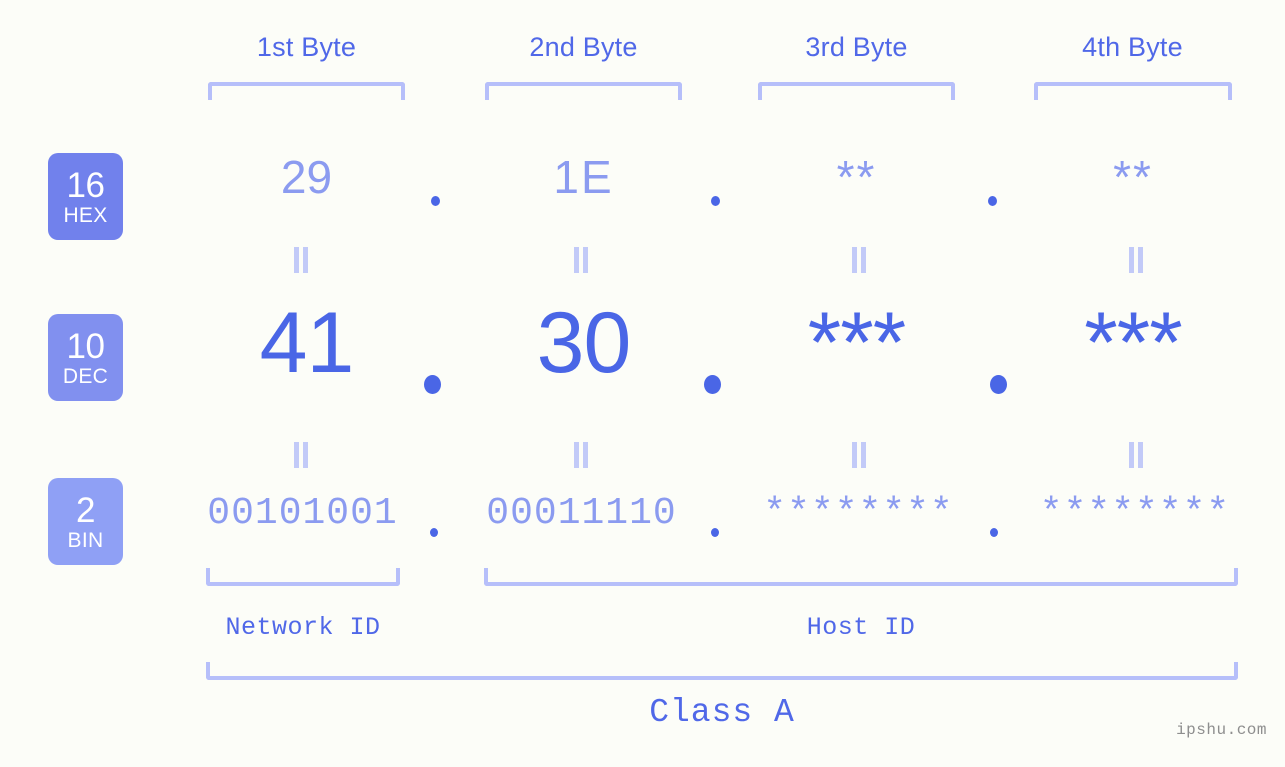 This screenshot has width=1285, height=767. Describe the element at coordinates (583, 177) in the screenshot. I see `hex-byte-2: 1E` at that location.